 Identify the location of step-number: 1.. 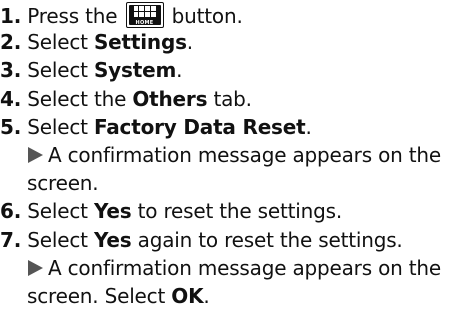
(11, 16).